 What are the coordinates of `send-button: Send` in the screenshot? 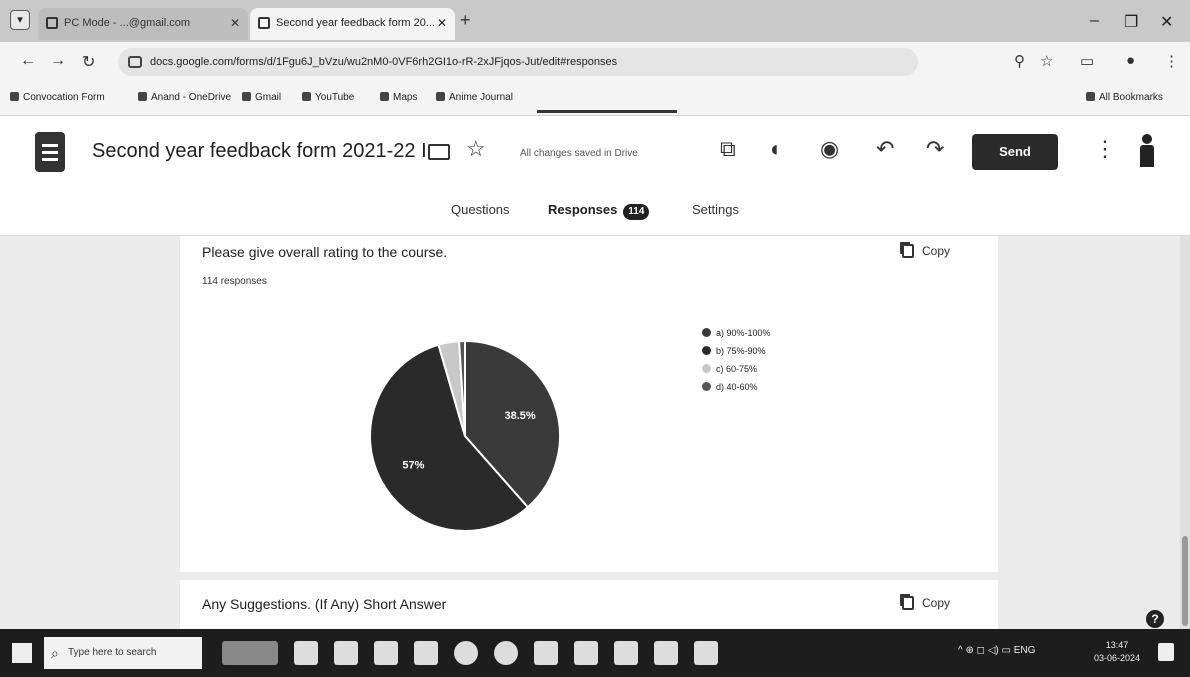 It's located at (1015, 152).